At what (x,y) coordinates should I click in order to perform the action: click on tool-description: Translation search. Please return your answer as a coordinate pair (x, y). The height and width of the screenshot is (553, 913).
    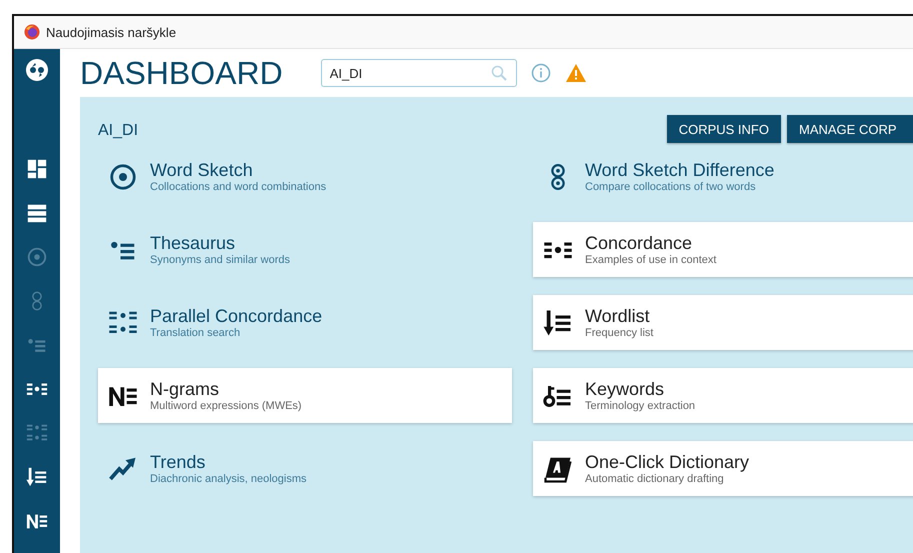
    Looking at the image, I should click on (196, 333).